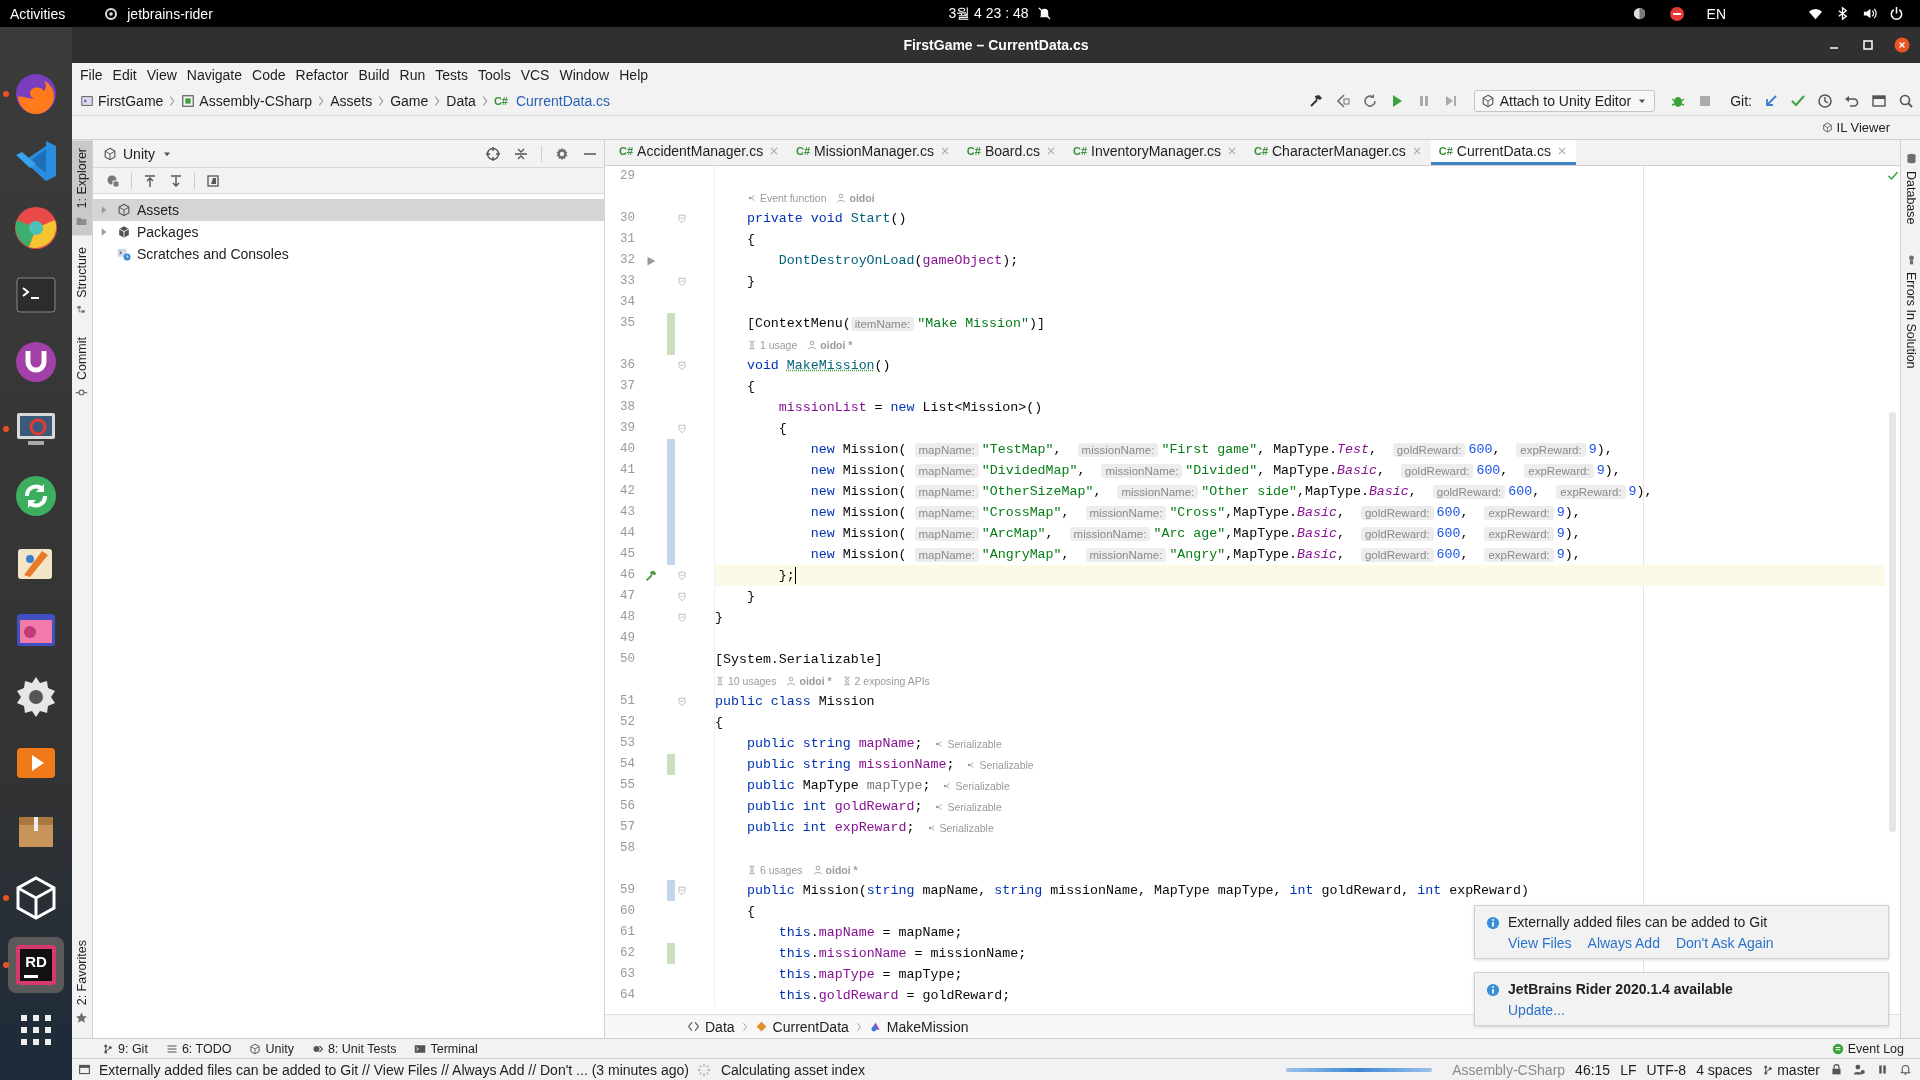 The height and width of the screenshot is (1080, 1920). I want to click on line-separator-label: LF, so click(1628, 1069).